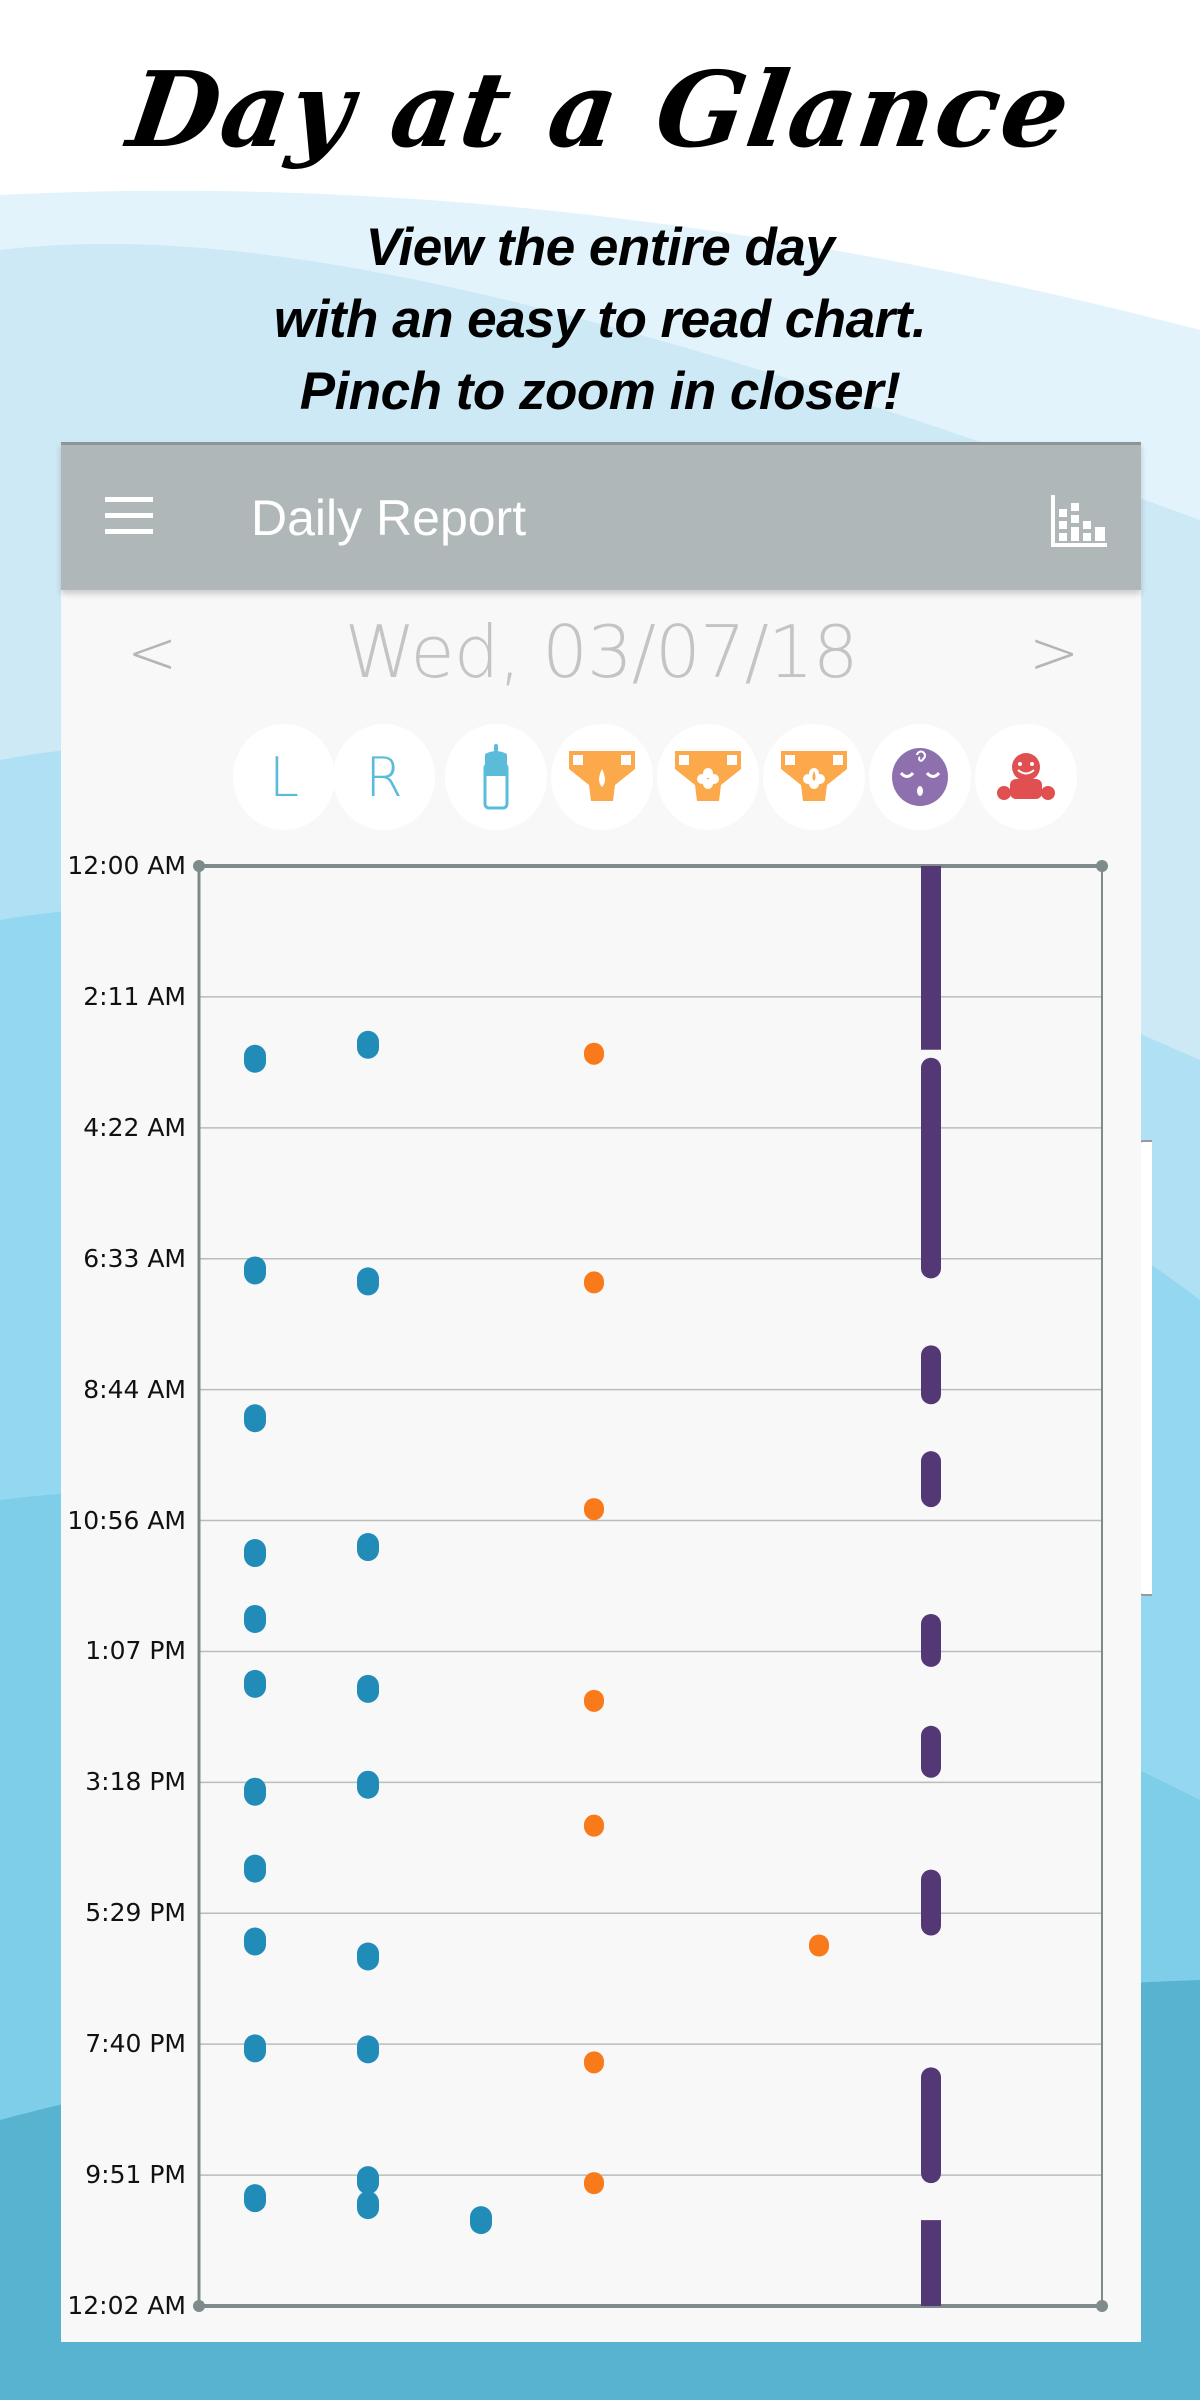  Describe the element at coordinates (134, 996) in the screenshot. I see `y-tick-label: 2:11 AM` at that location.